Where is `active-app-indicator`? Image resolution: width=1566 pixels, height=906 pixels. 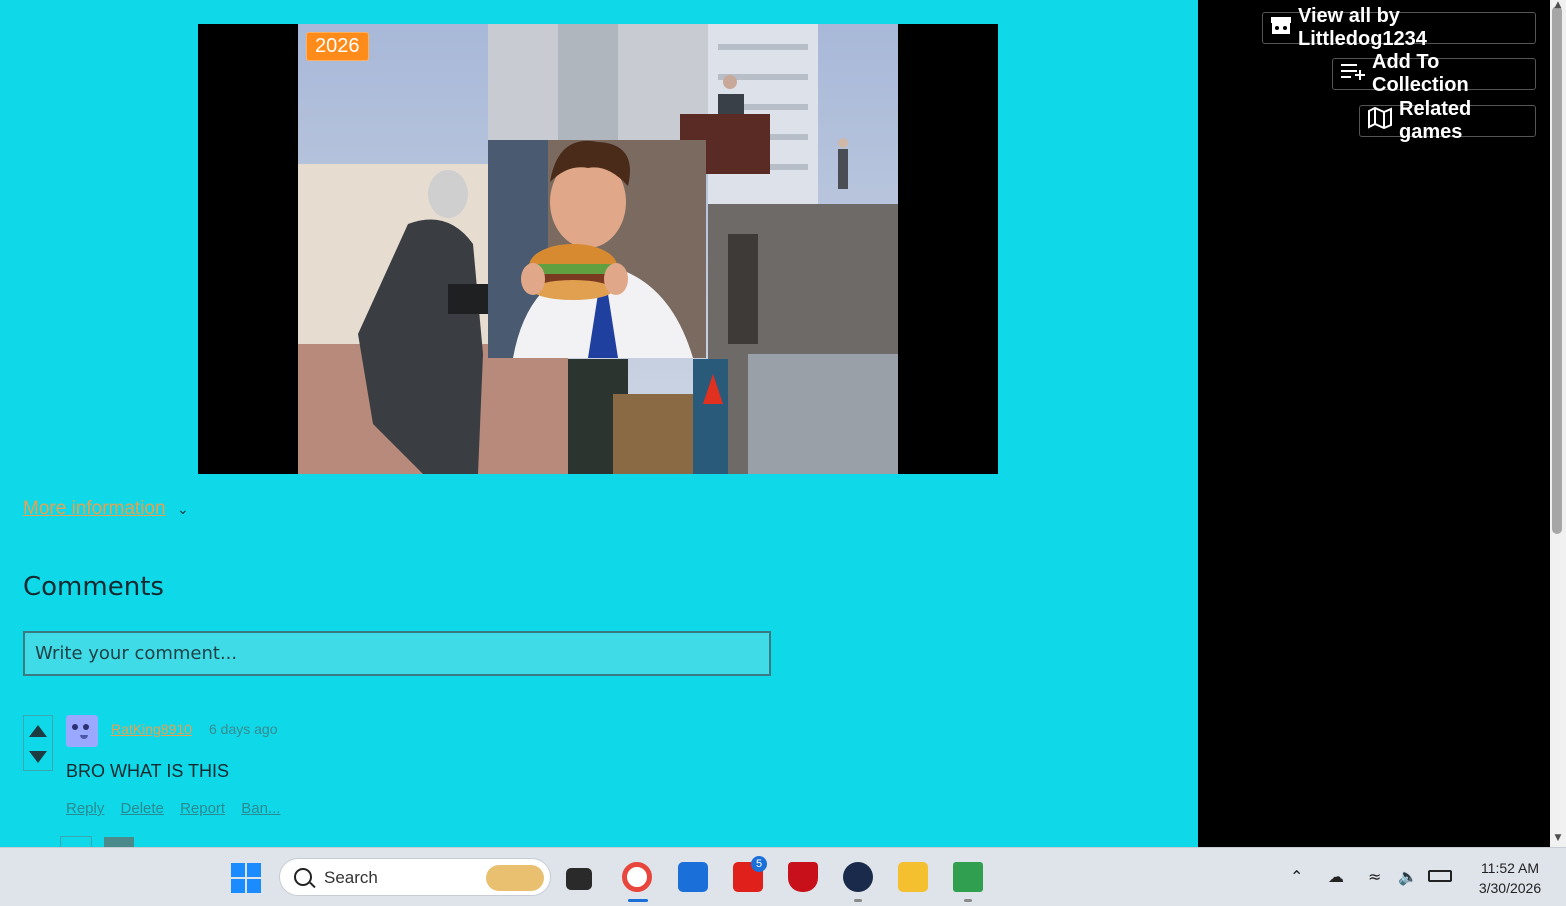 active-app-indicator is located at coordinates (638, 900).